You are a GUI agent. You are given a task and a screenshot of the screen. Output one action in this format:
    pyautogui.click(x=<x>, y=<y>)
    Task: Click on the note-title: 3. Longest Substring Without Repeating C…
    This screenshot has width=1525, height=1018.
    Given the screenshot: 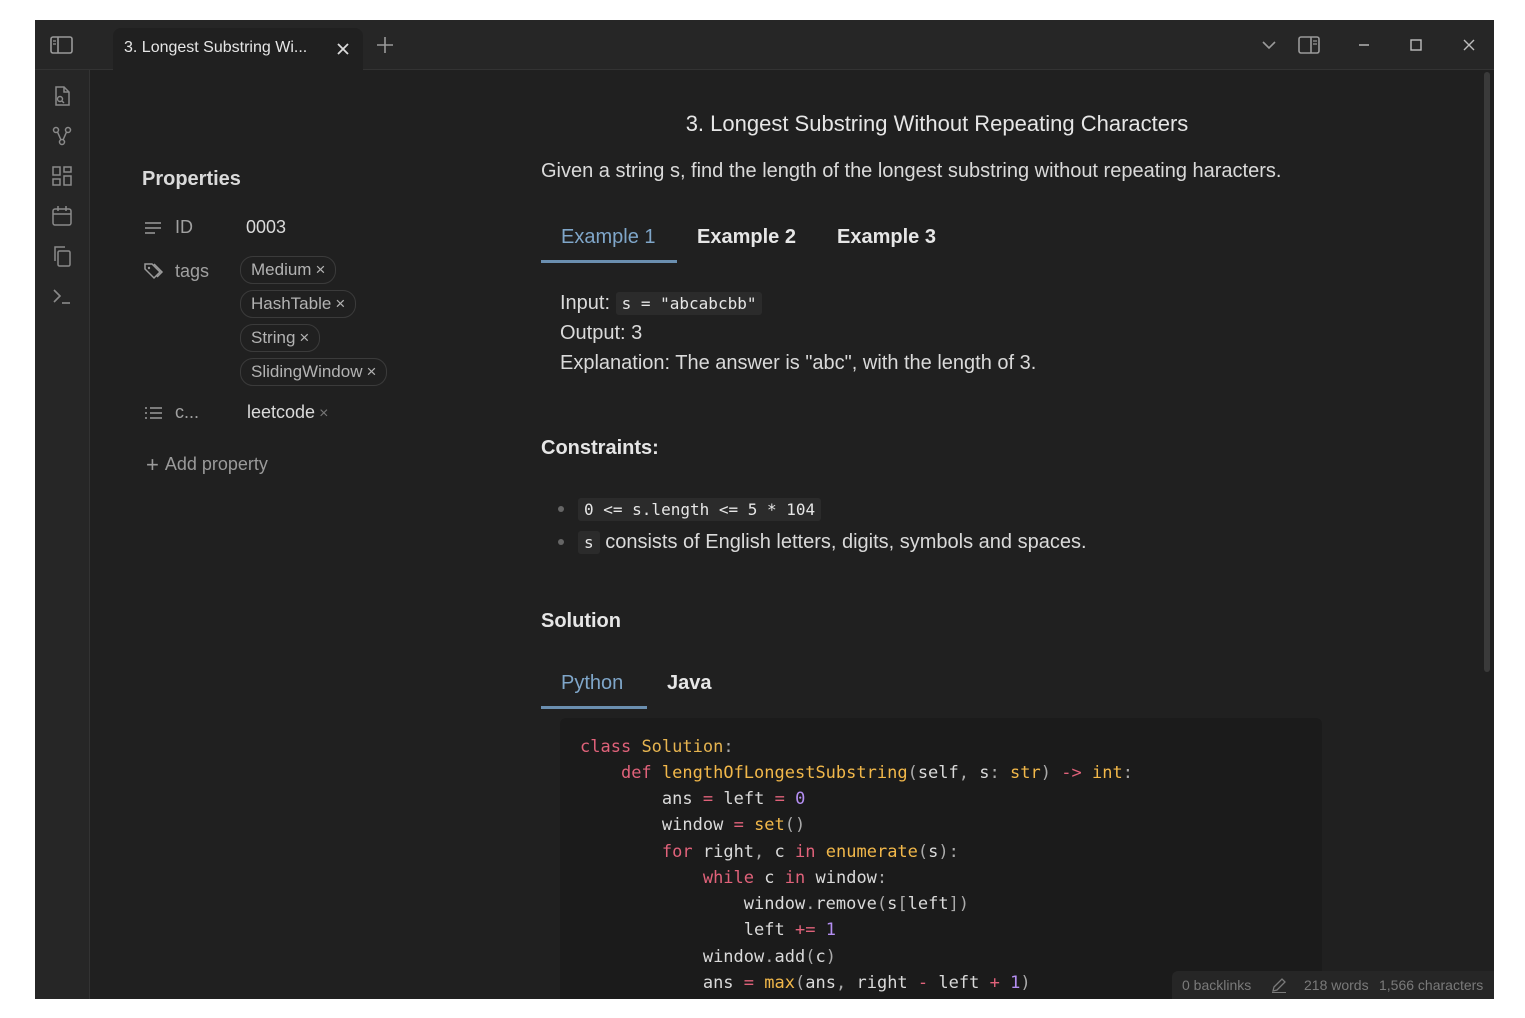 What is the action you would take?
    pyautogui.click(x=937, y=123)
    